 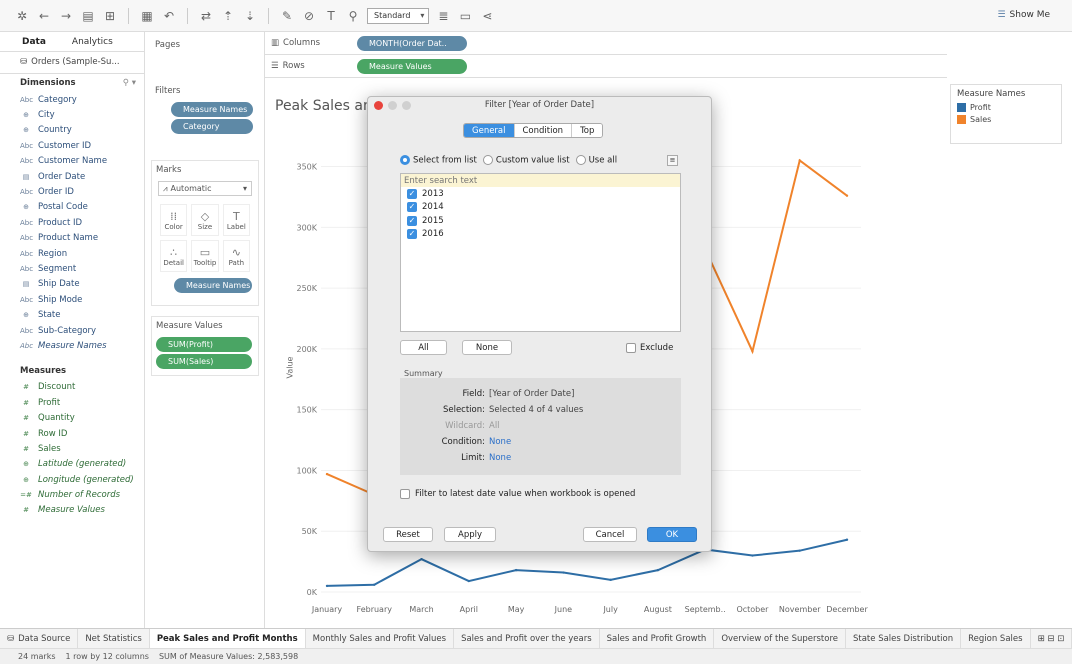 I want to click on sheet-tab: Peak Sales and Profit Months, so click(x=227, y=638).